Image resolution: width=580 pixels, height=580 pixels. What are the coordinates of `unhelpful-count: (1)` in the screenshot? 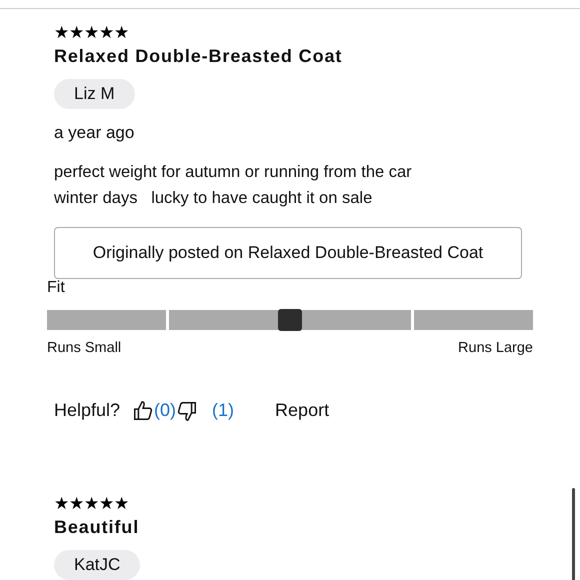 It's located at (223, 410).